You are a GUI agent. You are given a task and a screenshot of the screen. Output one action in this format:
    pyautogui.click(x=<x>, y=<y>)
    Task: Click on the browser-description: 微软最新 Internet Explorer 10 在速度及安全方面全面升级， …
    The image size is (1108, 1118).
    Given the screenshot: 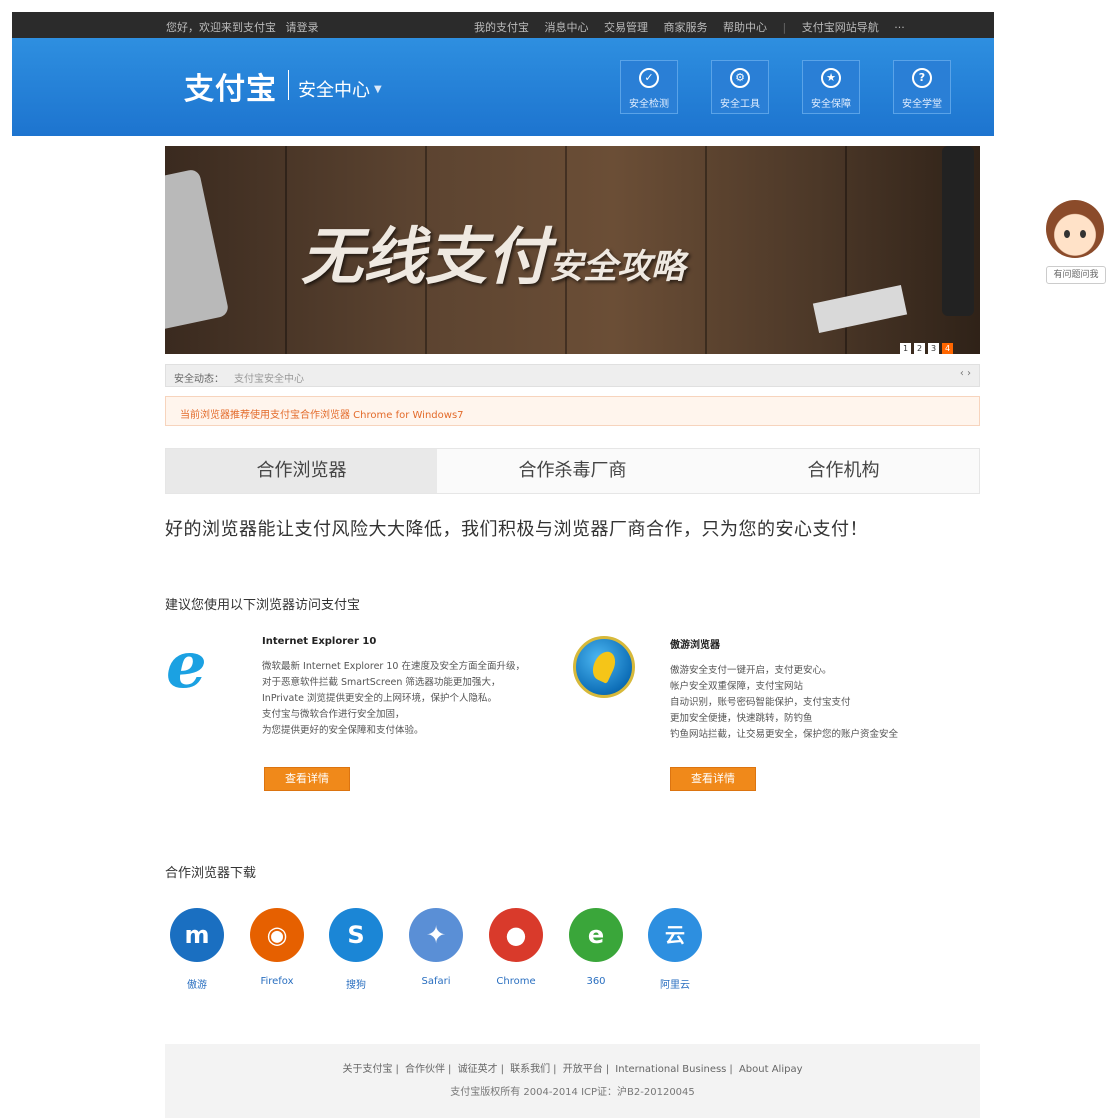 What is the action you would take?
    pyautogui.click(x=397, y=699)
    